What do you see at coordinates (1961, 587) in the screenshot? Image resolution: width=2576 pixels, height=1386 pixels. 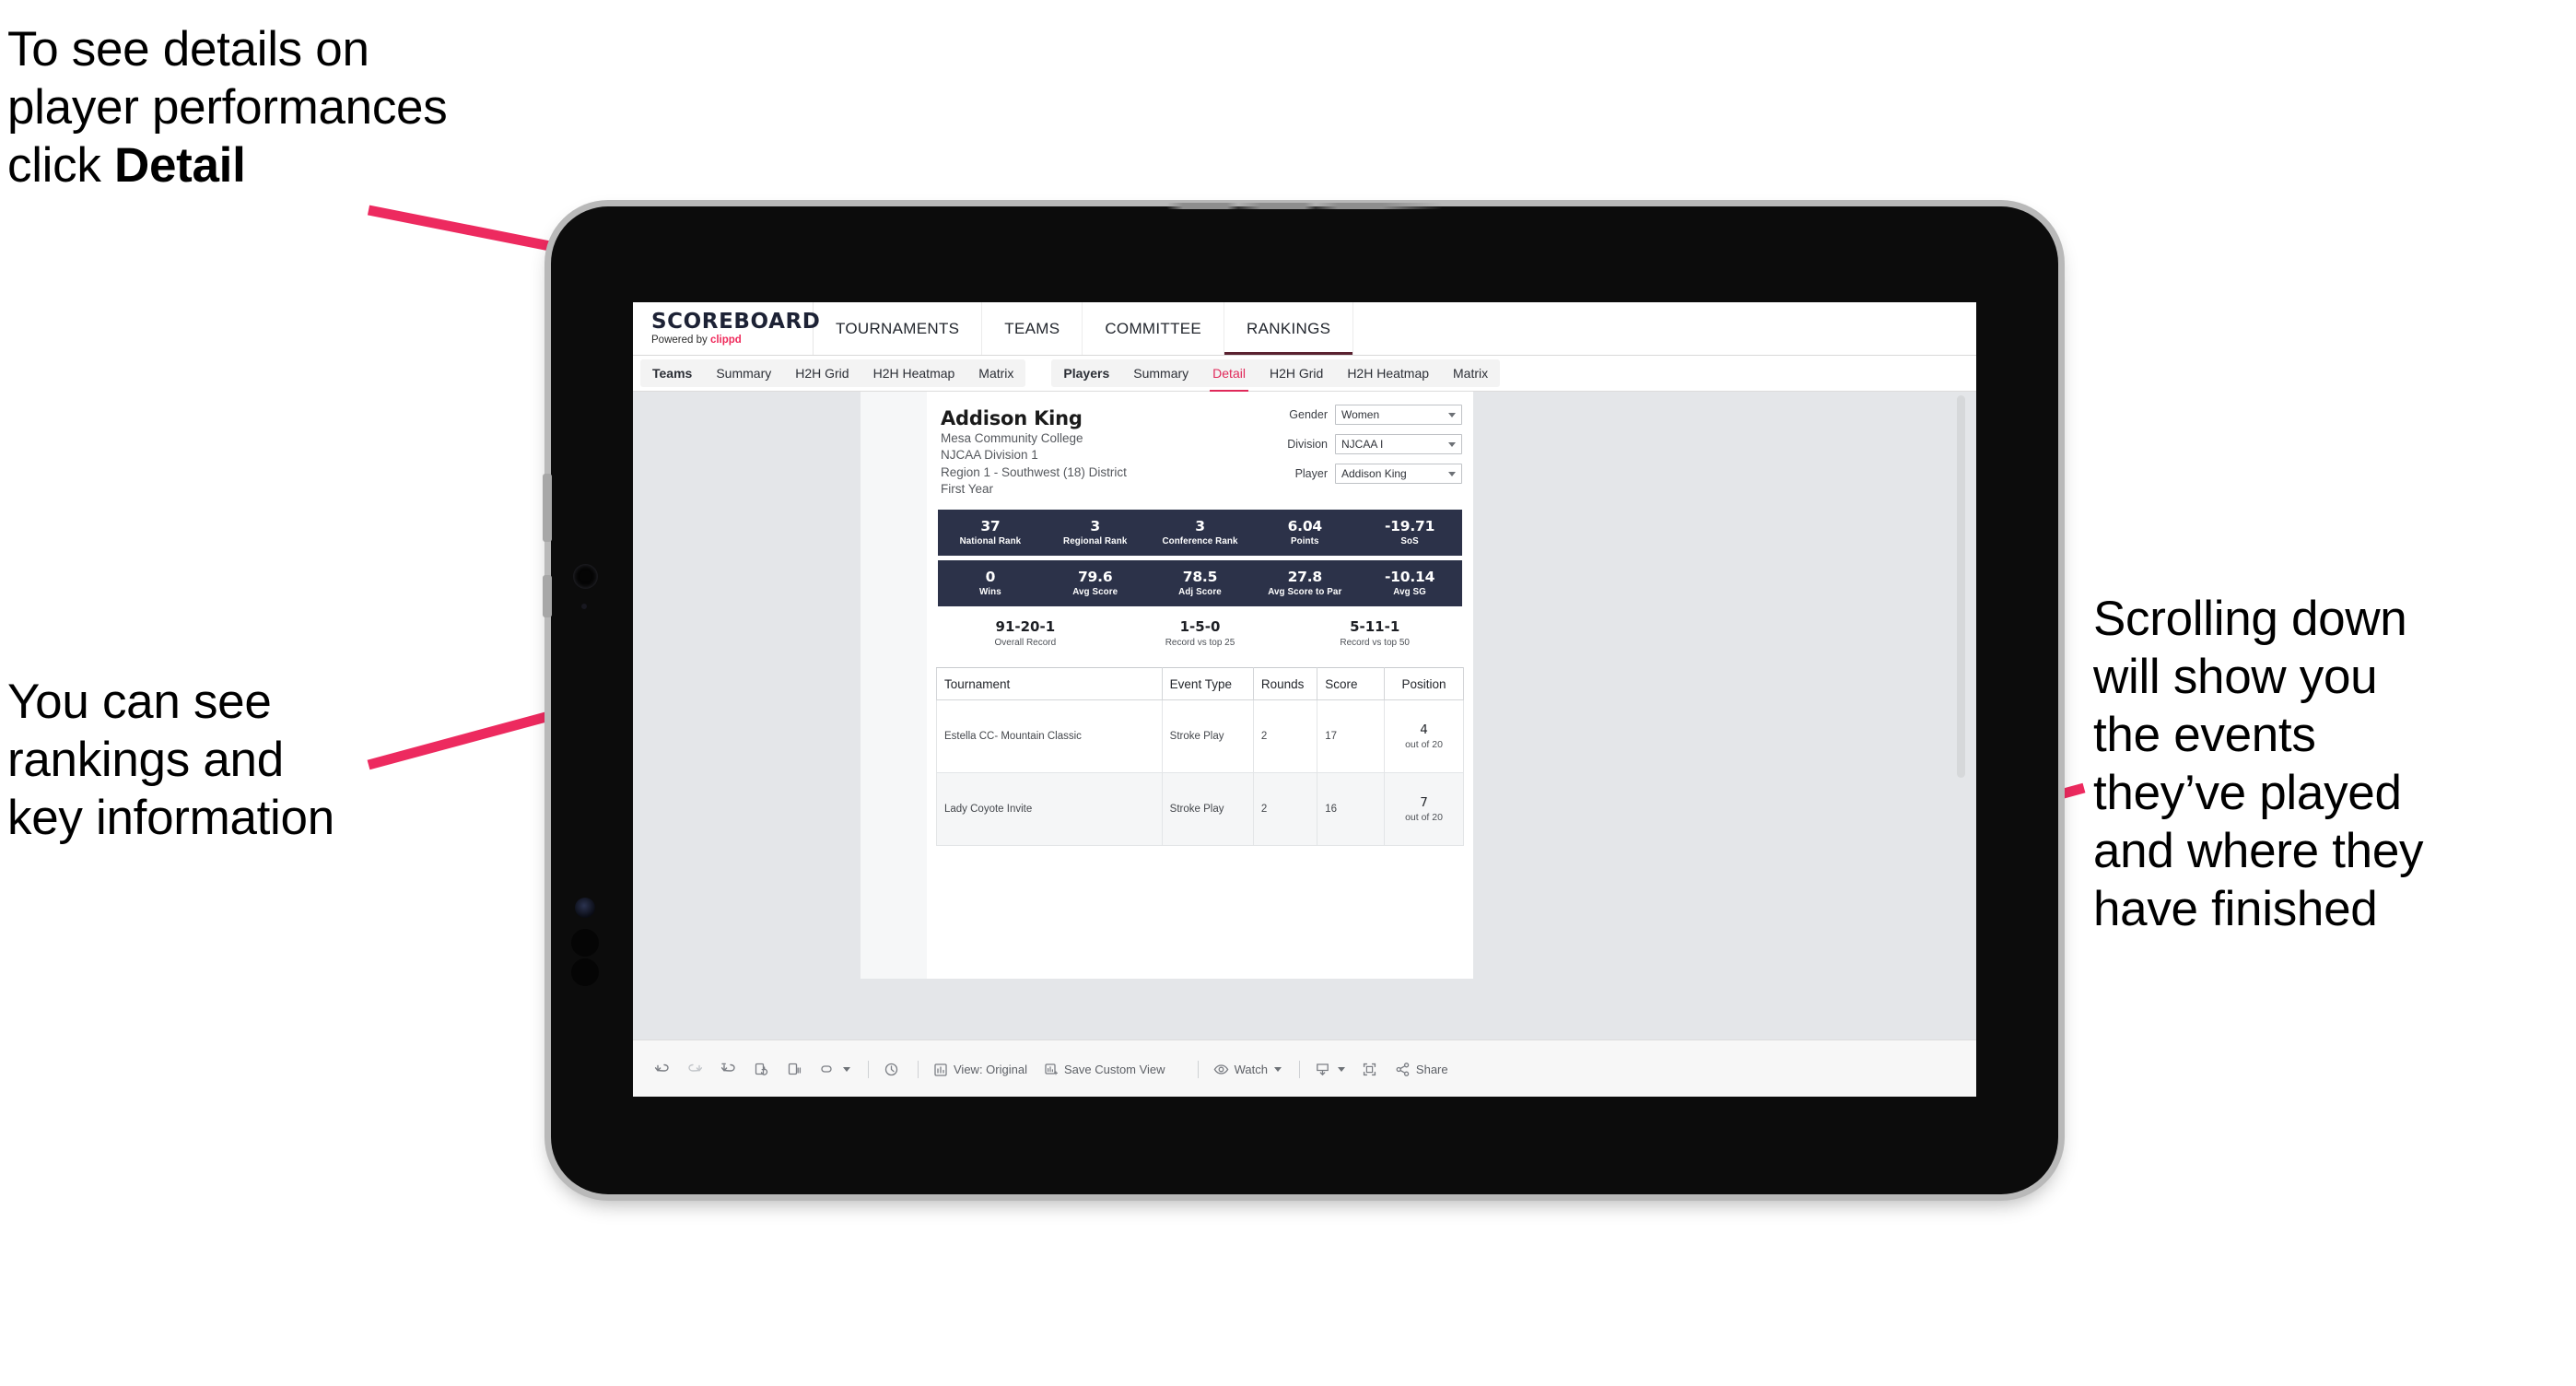 I see `dashboard-vertical-scrollbar` at bounding box center [1961, 587].